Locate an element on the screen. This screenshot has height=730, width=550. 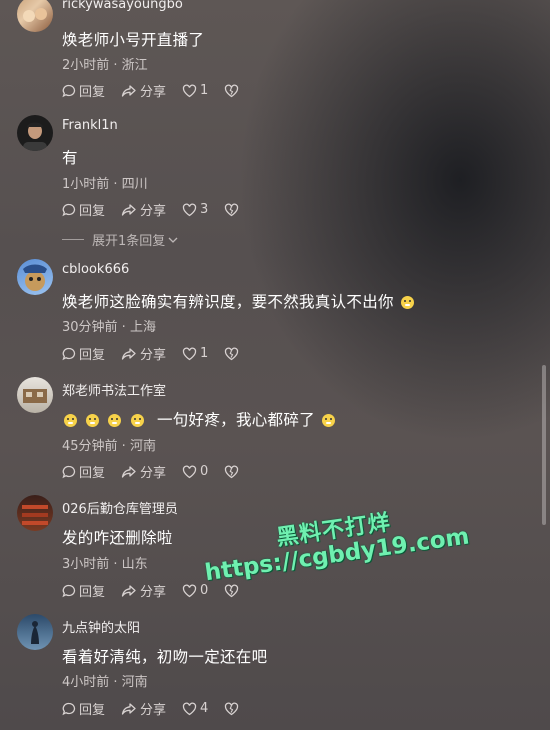
comment-username: 郑老师书法工作室 is located at coordinates (114, 389).